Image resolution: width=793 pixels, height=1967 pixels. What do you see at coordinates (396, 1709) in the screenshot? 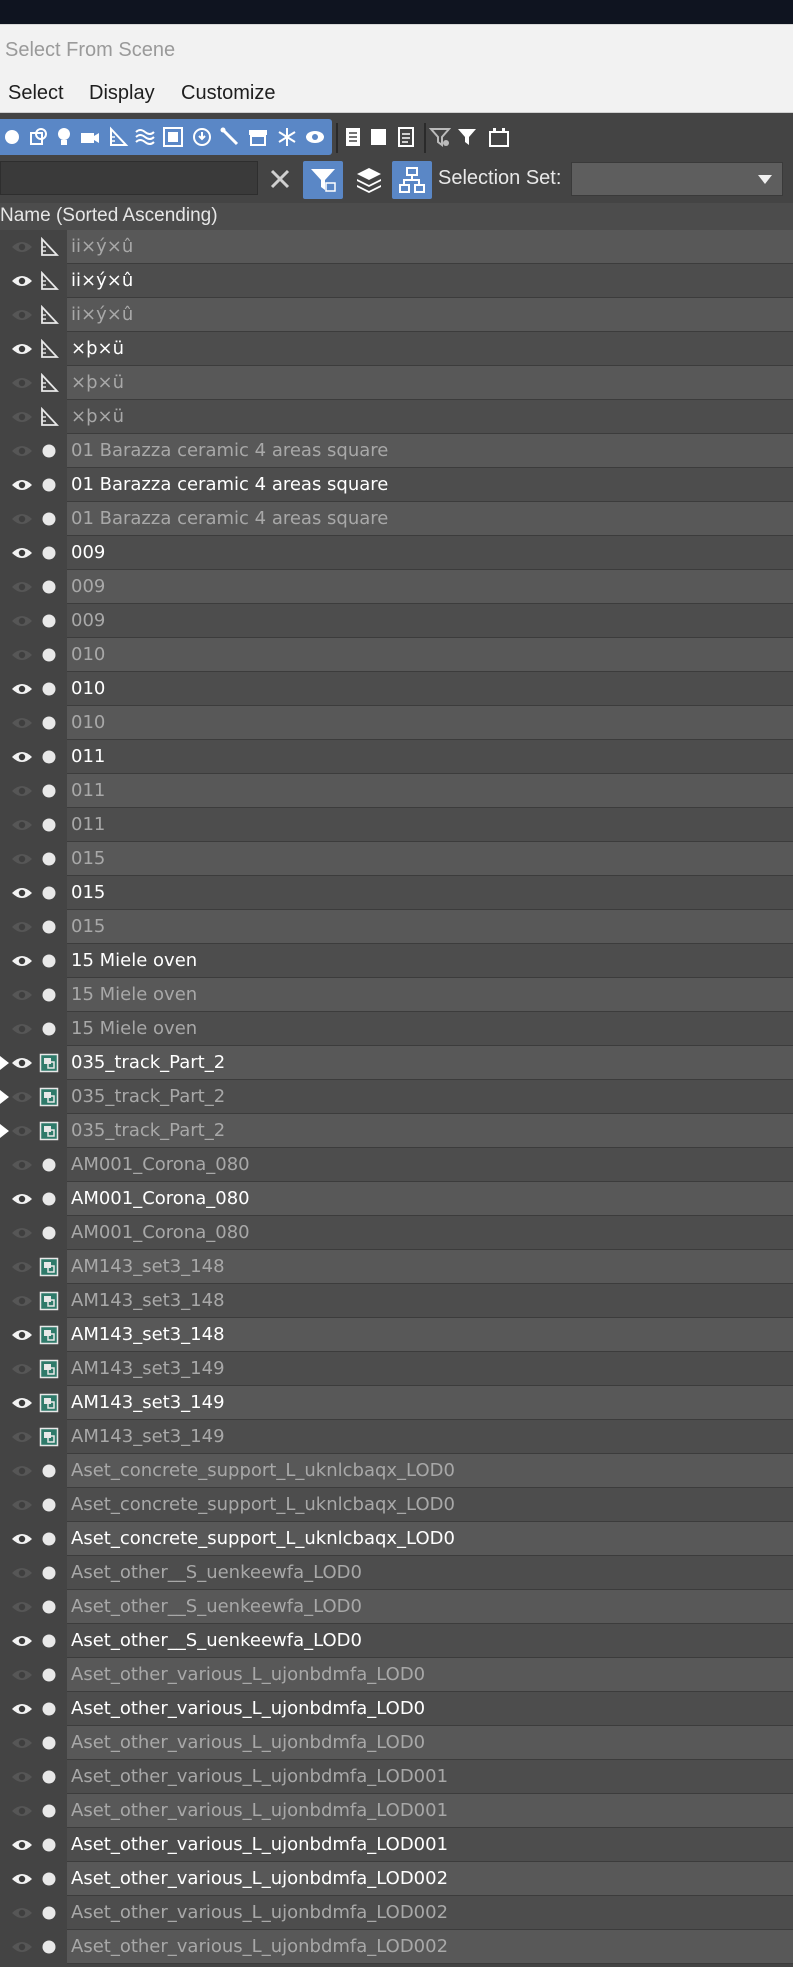
I see `list-item: Aset_other_various_L_ujonbdmfa_LOD0` at bounding box center [396, 1709].